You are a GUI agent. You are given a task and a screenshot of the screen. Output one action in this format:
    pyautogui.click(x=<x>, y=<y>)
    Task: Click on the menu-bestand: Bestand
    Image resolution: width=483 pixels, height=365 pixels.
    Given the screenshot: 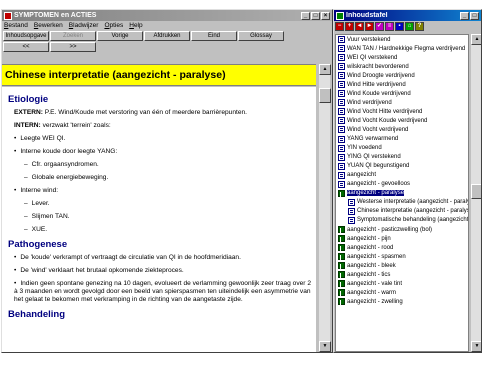 What is the action you would take?
    pyautogui.click(x=16, y=25)
    